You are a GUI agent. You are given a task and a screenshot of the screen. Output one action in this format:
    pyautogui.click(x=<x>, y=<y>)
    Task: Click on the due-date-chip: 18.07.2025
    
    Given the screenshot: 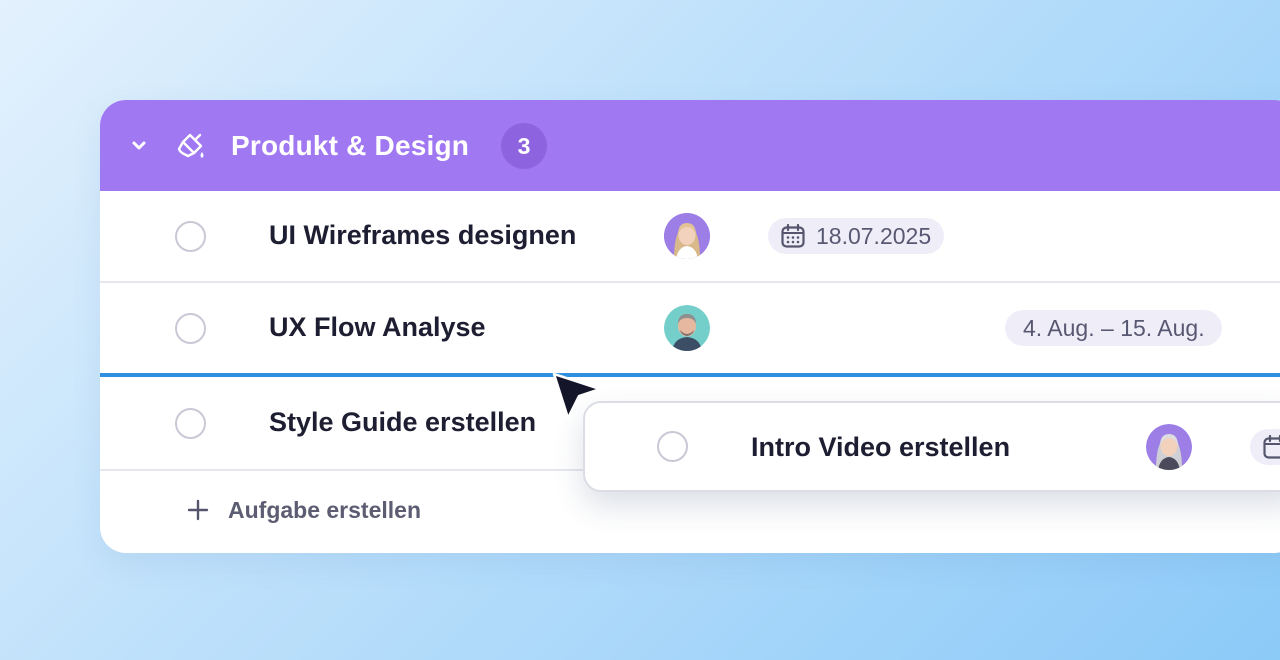 What is the action you would take?
    pyautogui.click(x=856, y=236)
    